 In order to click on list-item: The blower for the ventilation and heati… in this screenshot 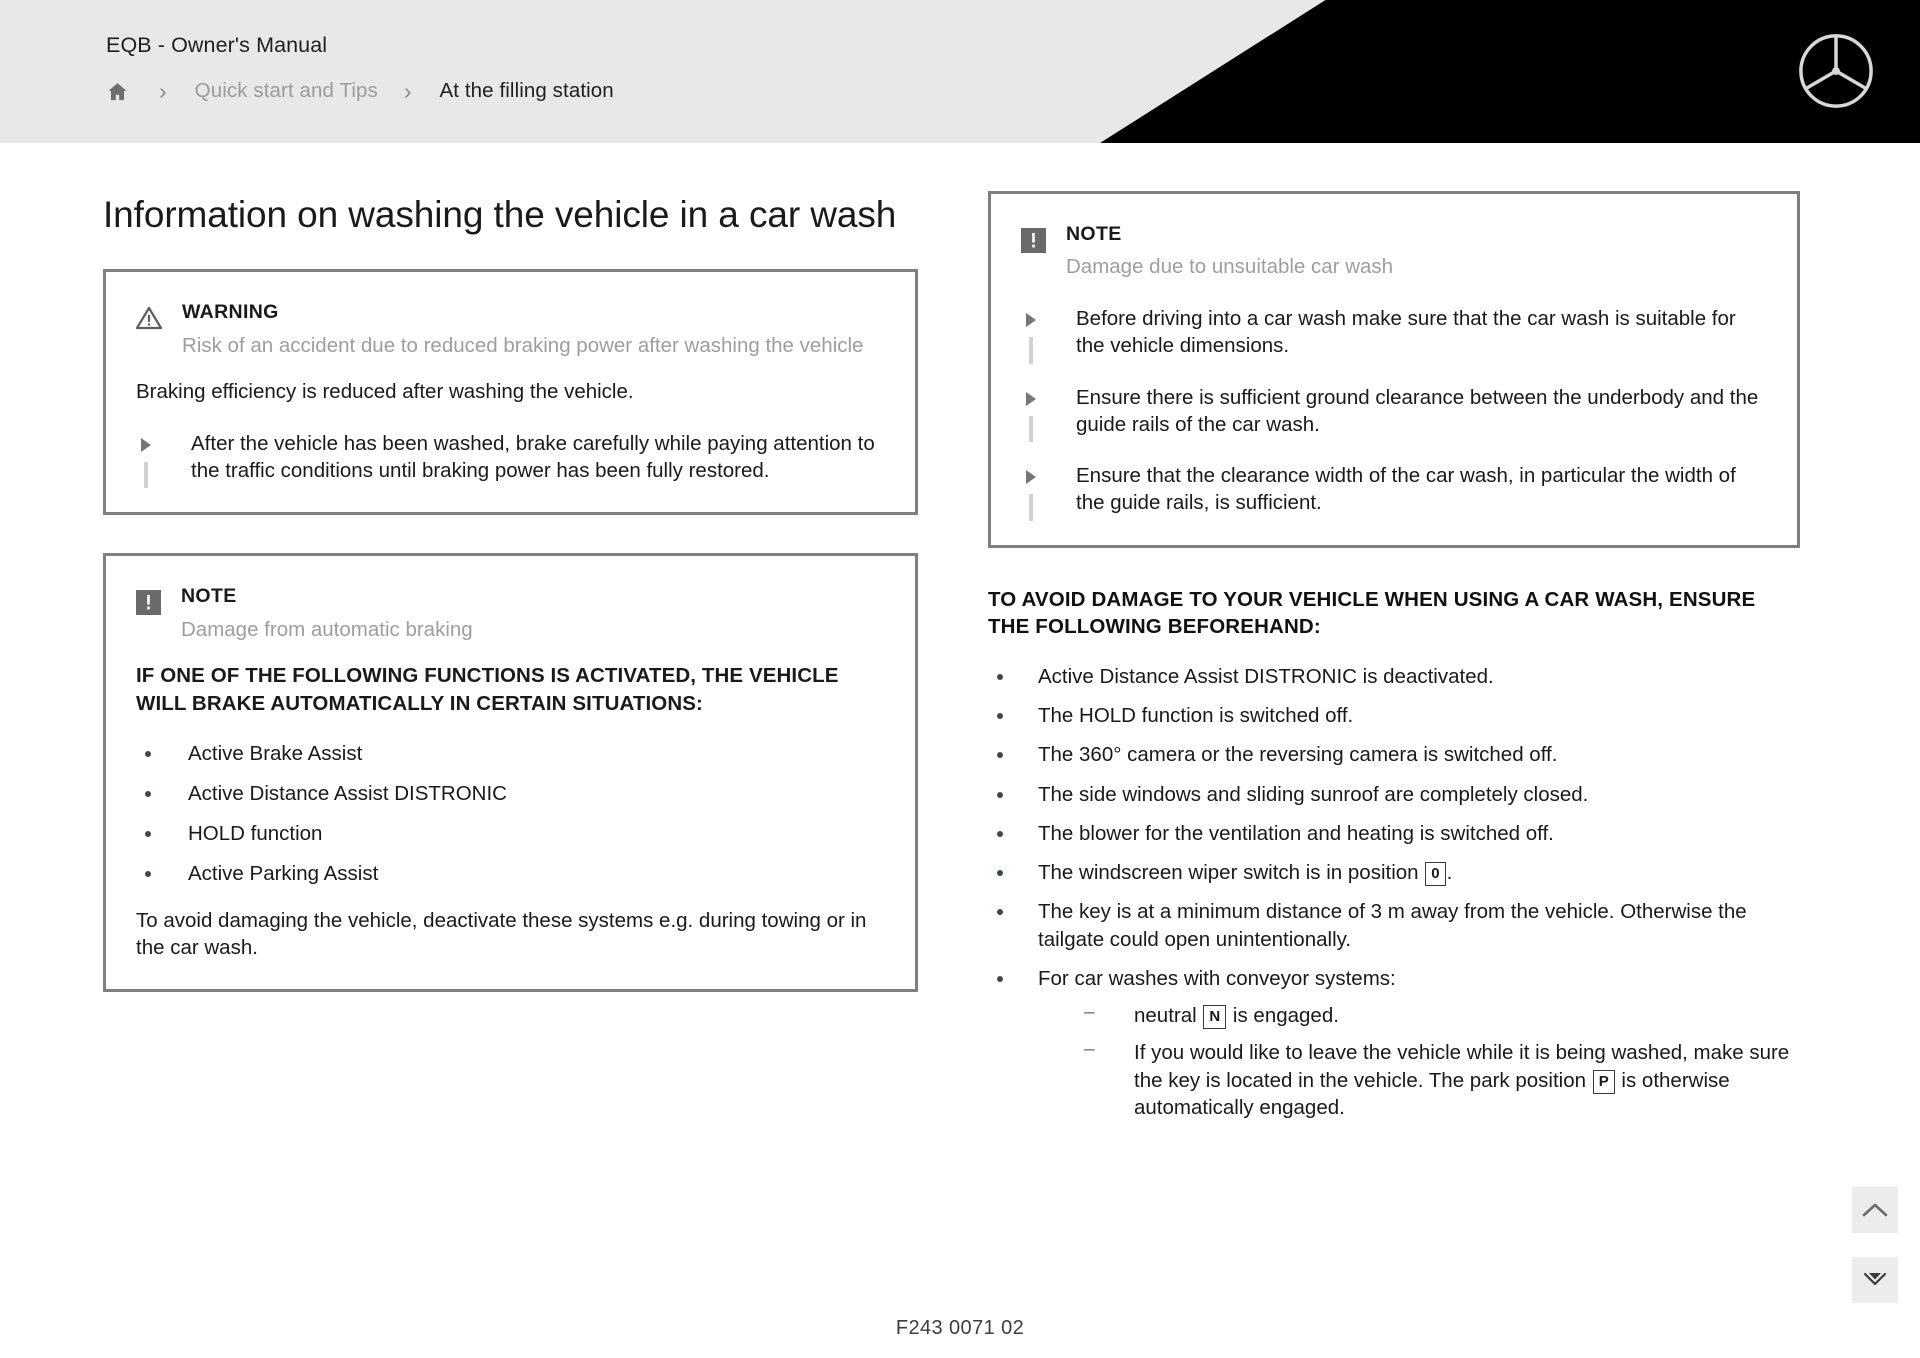, I will do `click(1394, 833)`.